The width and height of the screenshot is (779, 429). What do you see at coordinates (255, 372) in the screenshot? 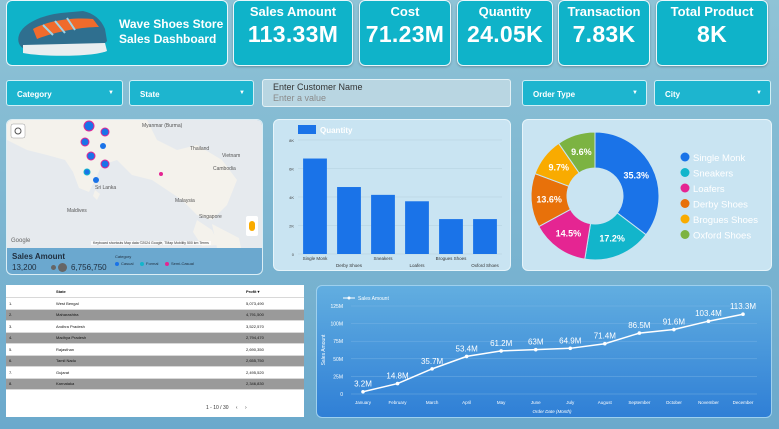
I see `profit-cell: 2,495,520` at bounding box center [255, 372].